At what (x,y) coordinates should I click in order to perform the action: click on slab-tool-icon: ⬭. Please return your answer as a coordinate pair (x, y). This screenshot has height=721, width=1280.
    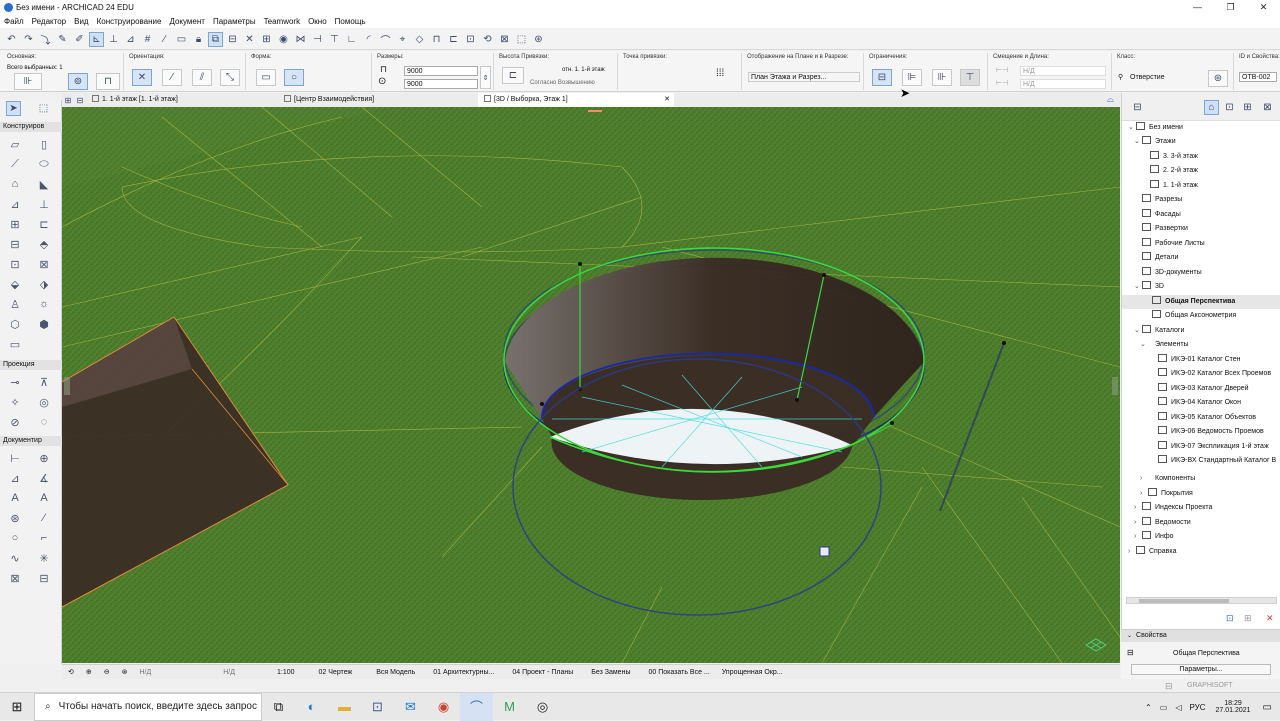
    Looking at the image, I should click on (44, 164).